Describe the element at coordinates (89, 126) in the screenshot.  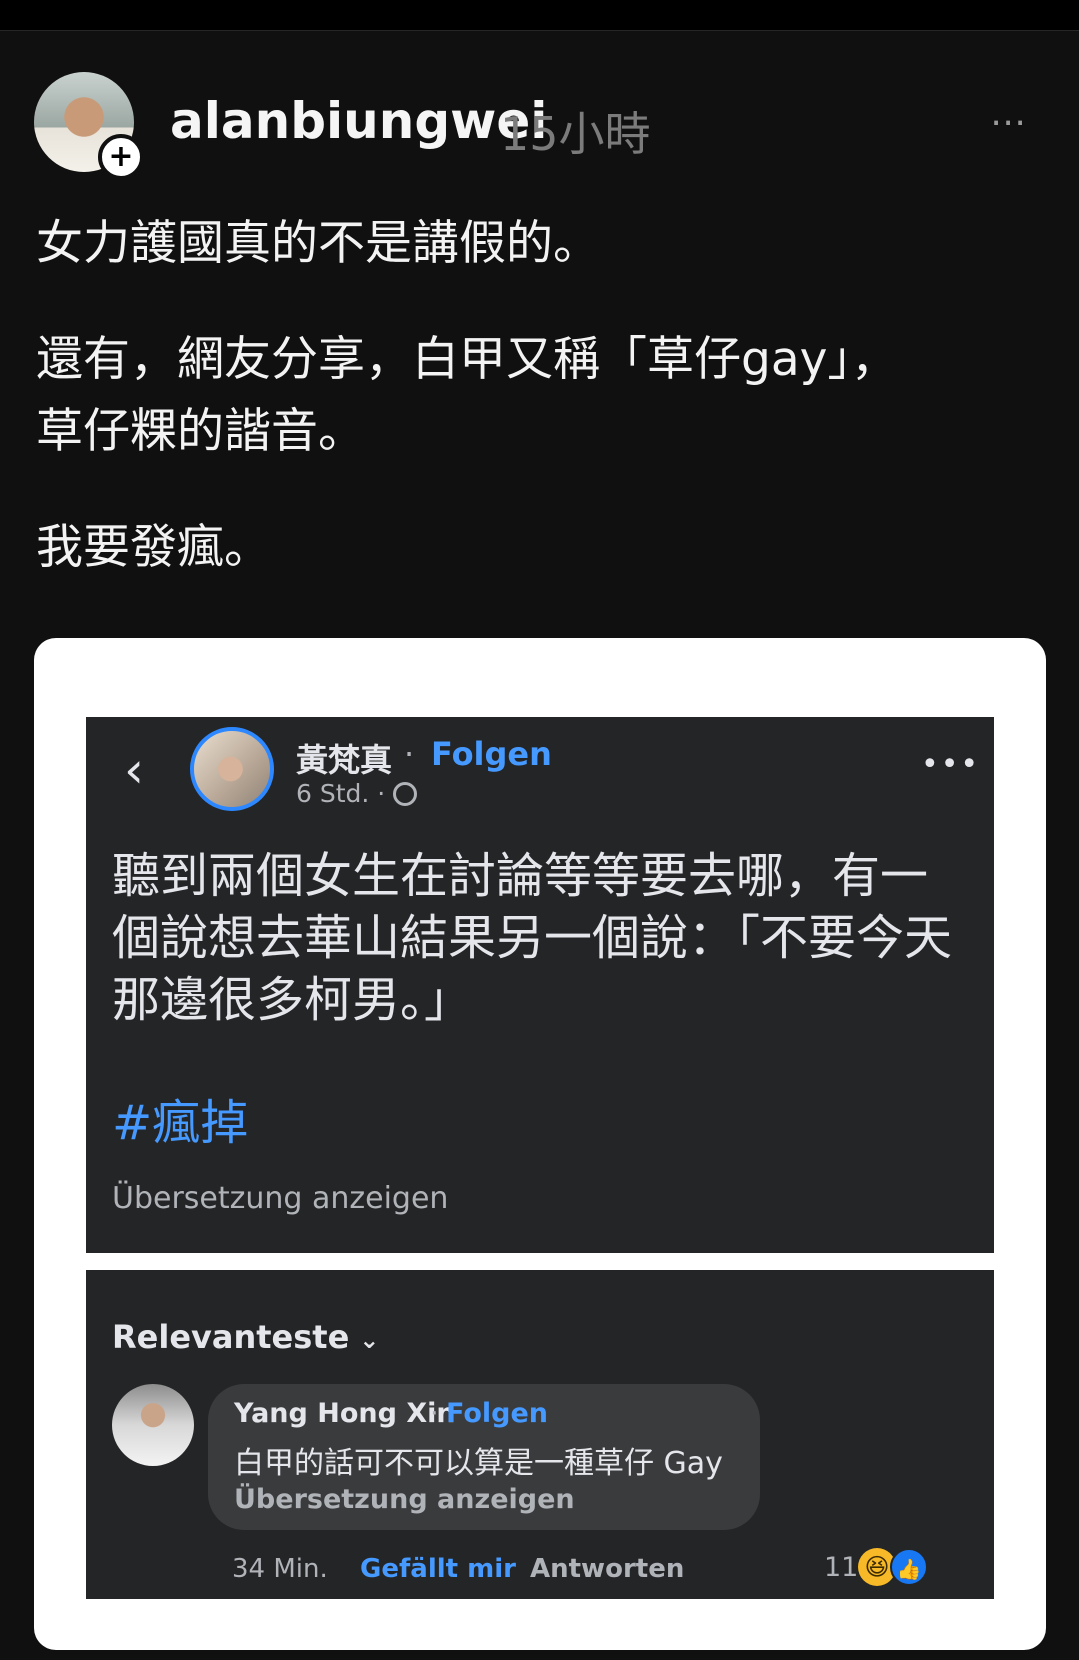
I see `author-avatar: +` at that location.